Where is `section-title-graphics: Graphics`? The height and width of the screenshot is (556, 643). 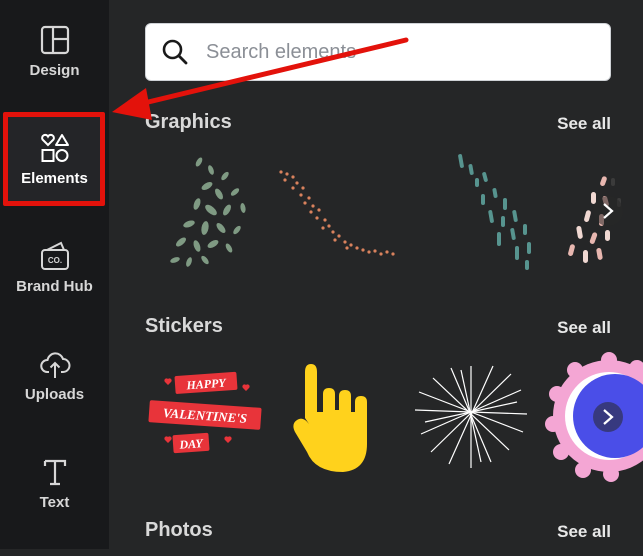 section-title-graphics: Graphics is located at coordinates (188, 122).